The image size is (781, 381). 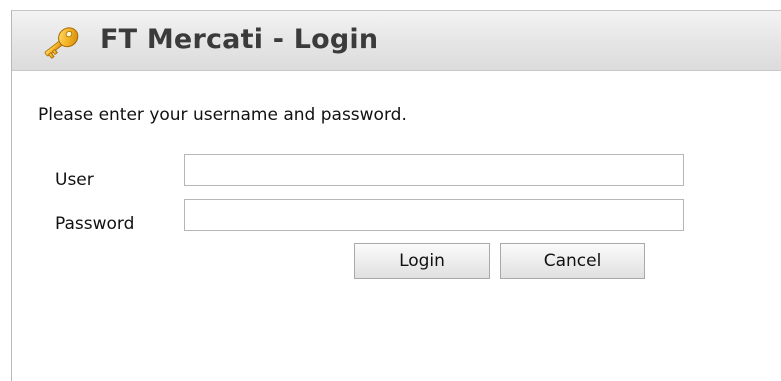 What do you see at coordinates (239, 39) in the screenshot?
I see `dialog-title: FT Mercati - Login` at bounding box center [239, 39].